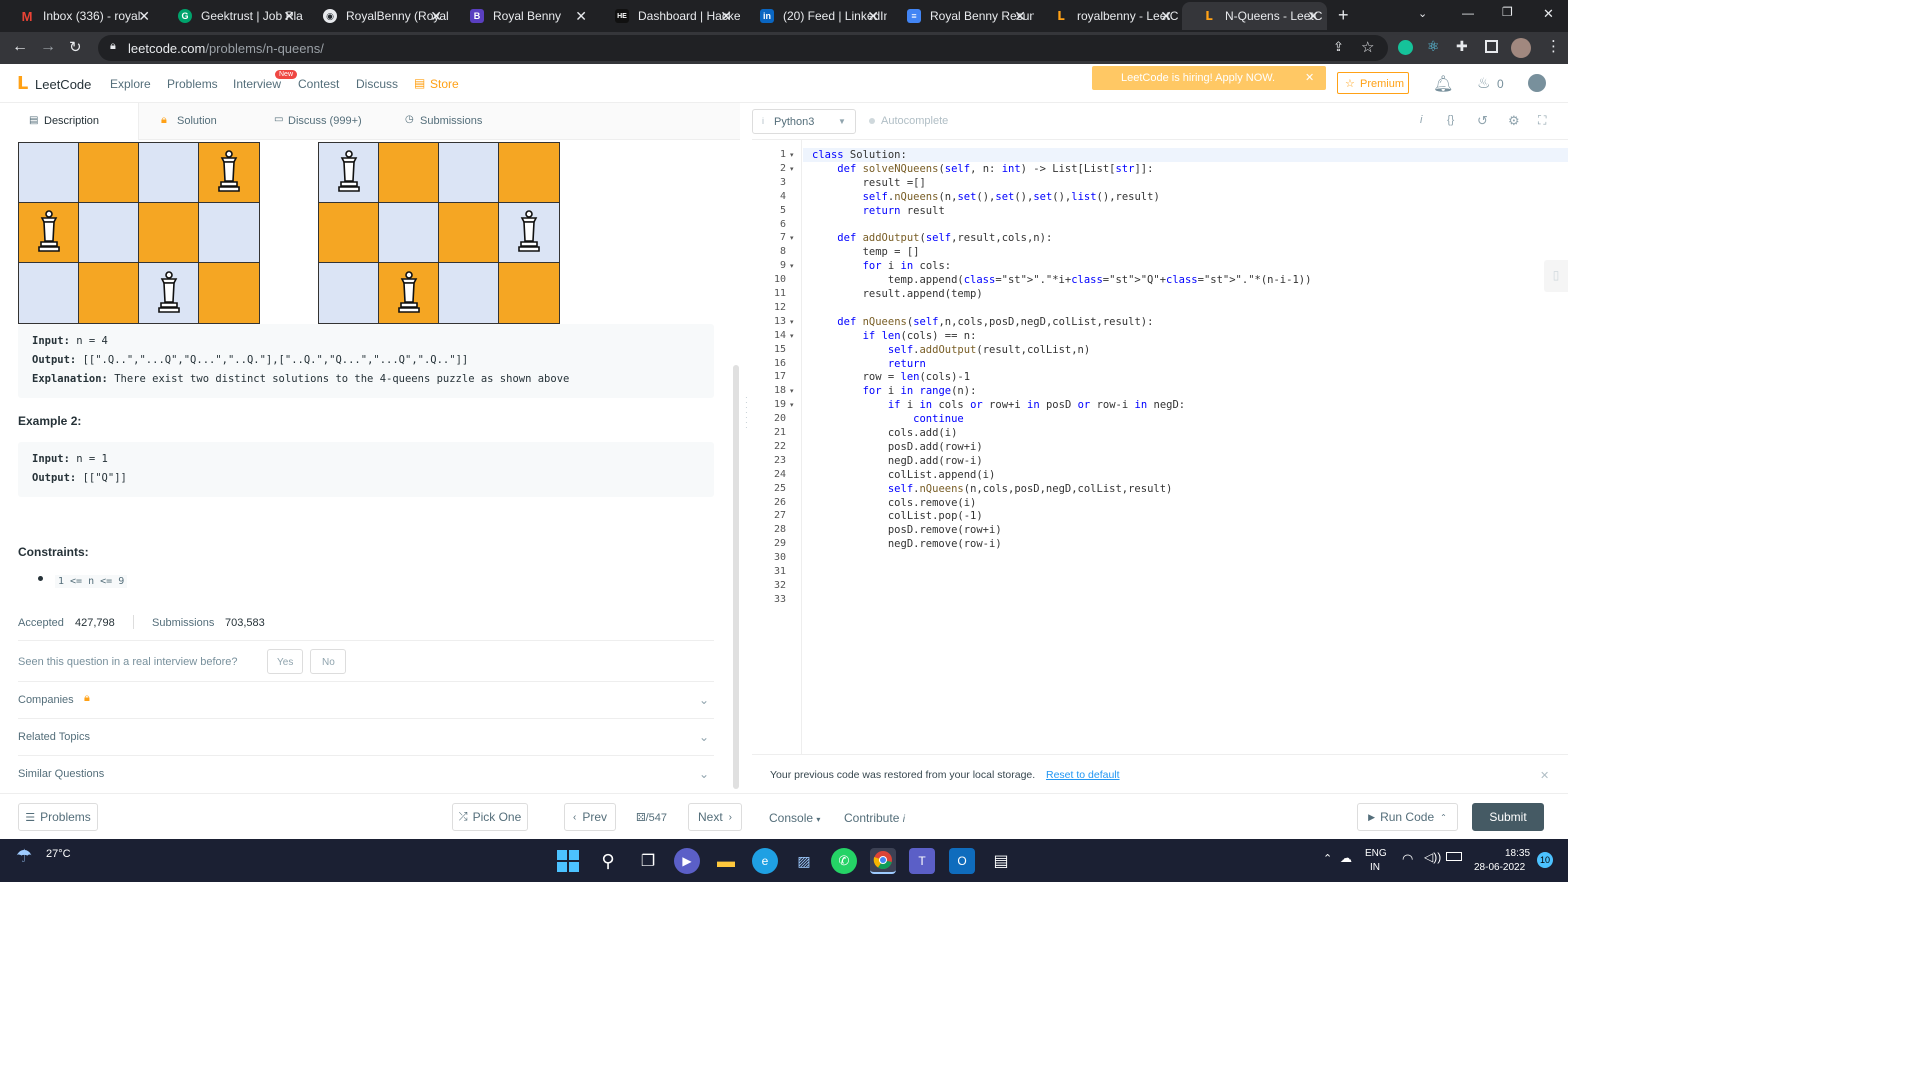 Image resolution: width=1919 pixels, height=1080 pixels. Describe the element at coordinates (1462, 46) in the screenshot. I see `extensions-icon: ✚` at that location.